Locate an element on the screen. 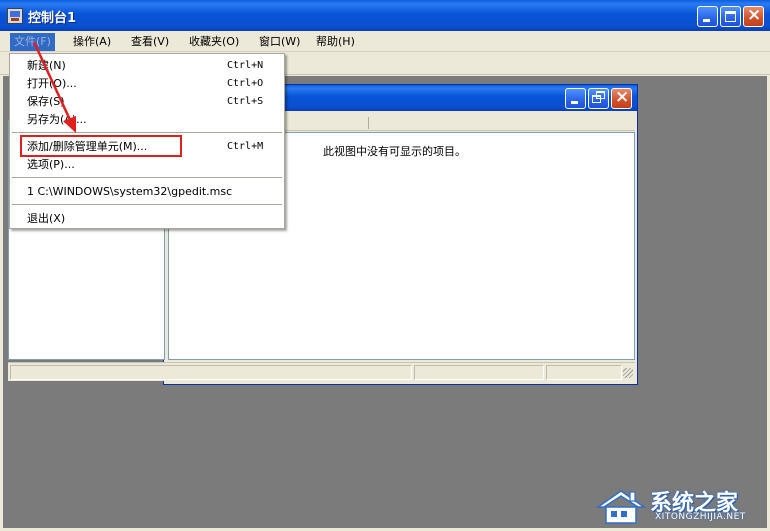 This screenshot has width=770, height=531. resize-grip-icon is located at coordinates (628, 373).